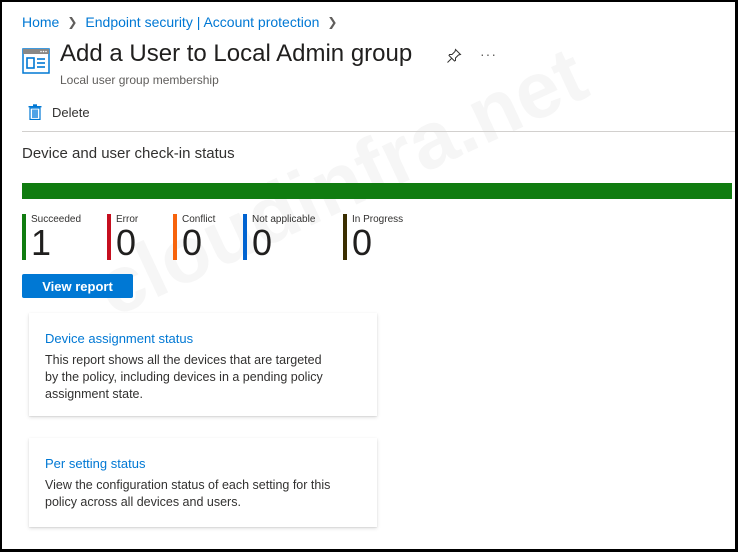 Image resolution: width=738 pixels, height=552 pixels. What do you see at coordinates (95, 463) in the screenshot?
I see `card-title: Per setting status` at bounding box center [95, 463].